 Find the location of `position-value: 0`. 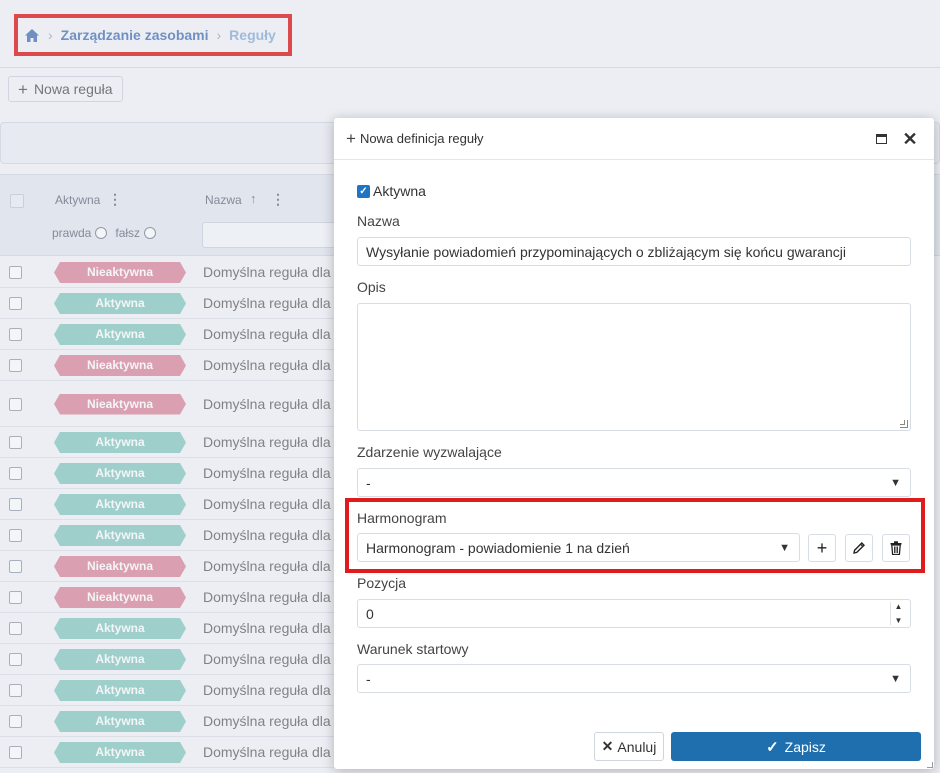

position-value: 0 is located at coordinates (370, 613).